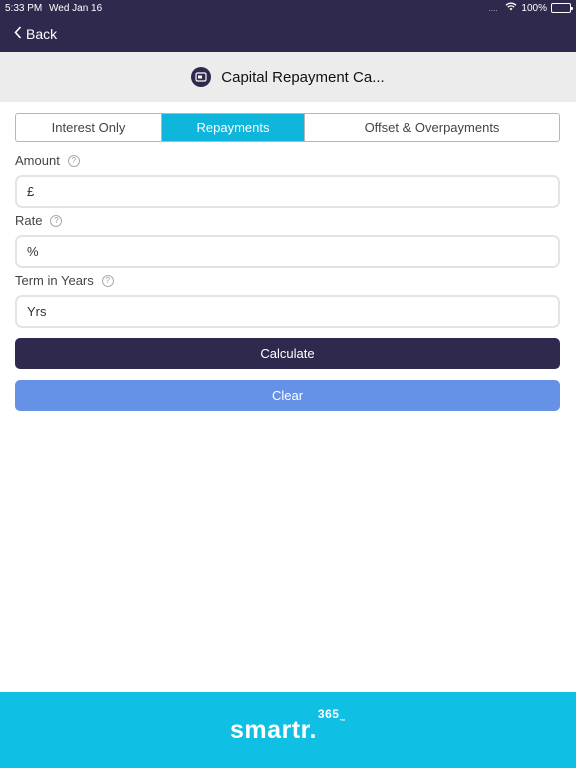 The image size is (576, 768). What do you see at coordinates (287, 353) in the screenshot?
I see `calculate-button: Calculate` at bounding box center [287, 353].